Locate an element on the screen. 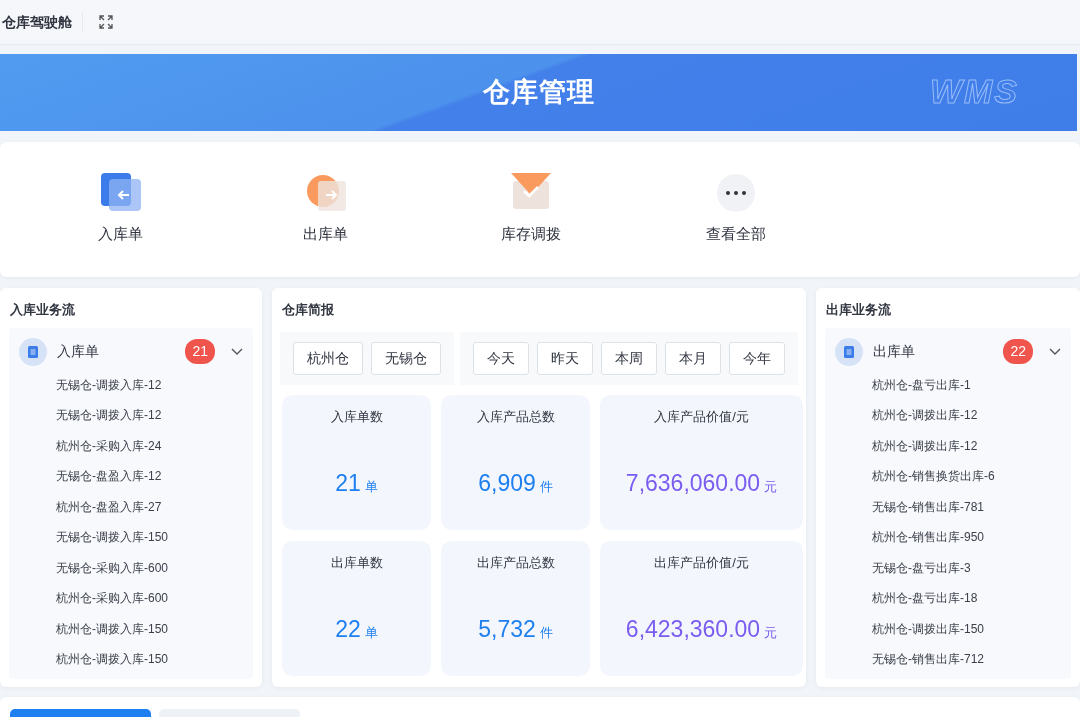 This screenshot has width=1080, height=717. group-label: 出库单 is located at coordinates (894, 351).